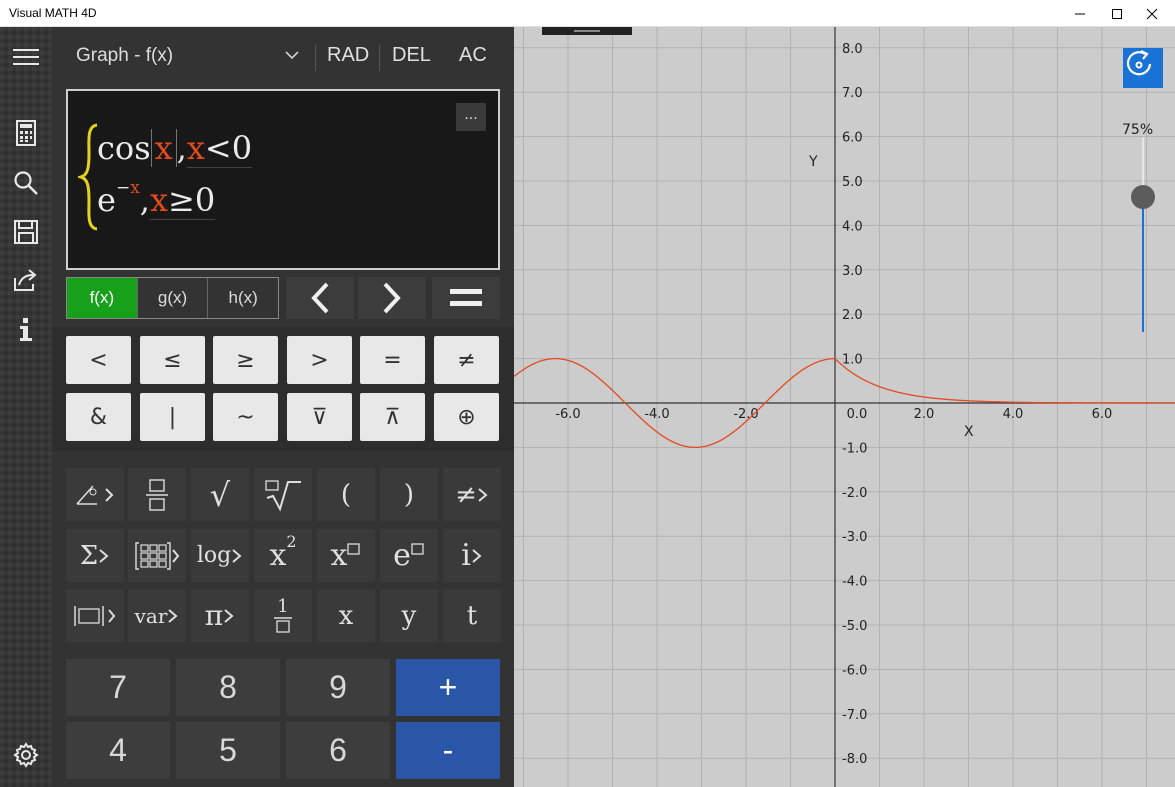 This screenshot has width=1175, height=787. What do you see at coordinates (124, 56) in the screenshot?
I see `mode-selector: Graph - f(x)` at bounding box center [124, 56].